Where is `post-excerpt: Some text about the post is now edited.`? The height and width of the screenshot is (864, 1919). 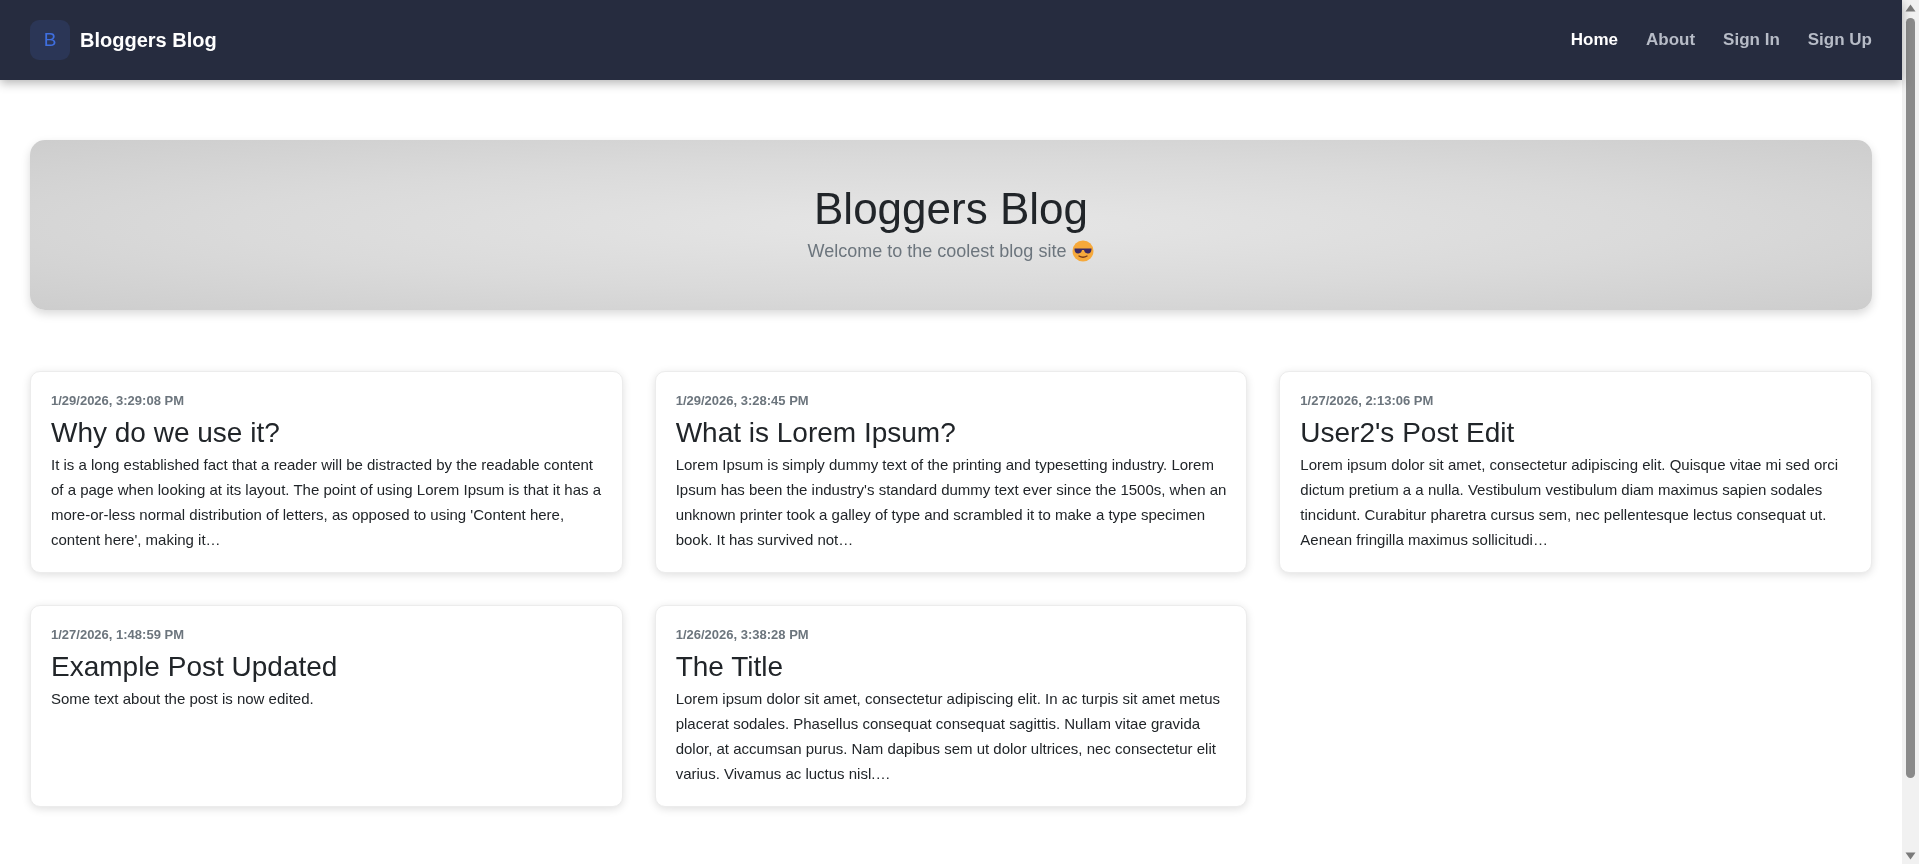
post-excerpt: Some text about the post is now edited. is located at coordinates (183, 699).